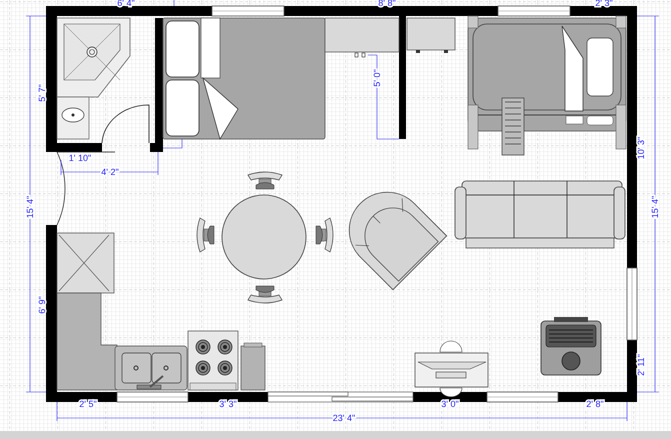 The image size is (671, 439). Describe the element at coordinates (88, 404) in the screenshot. I see `dimension-label: 2' 5"` at that location.